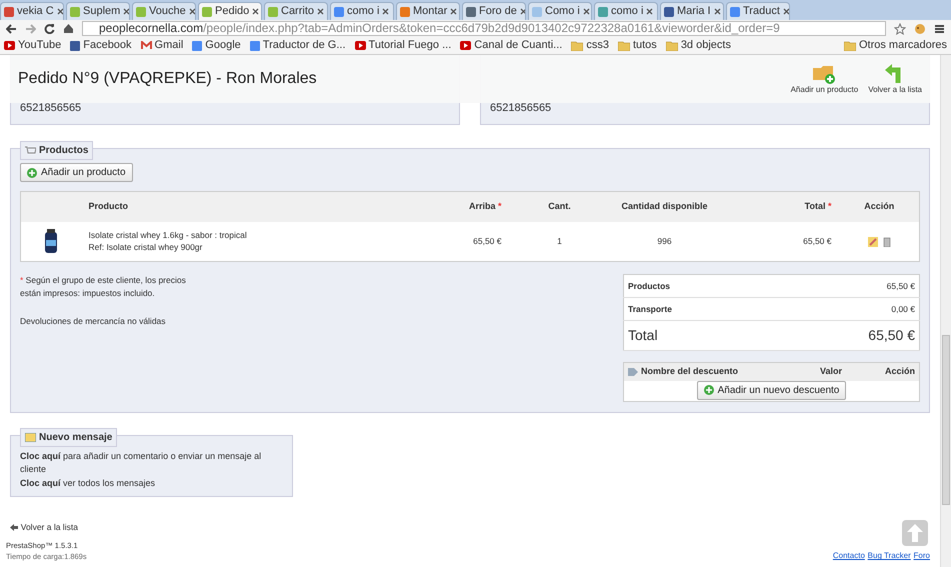 The image size is (951, 567). What do you see at coordinates (68, 28) in the screenshot?
I see `home-icon` at bounding box center [68, 28].